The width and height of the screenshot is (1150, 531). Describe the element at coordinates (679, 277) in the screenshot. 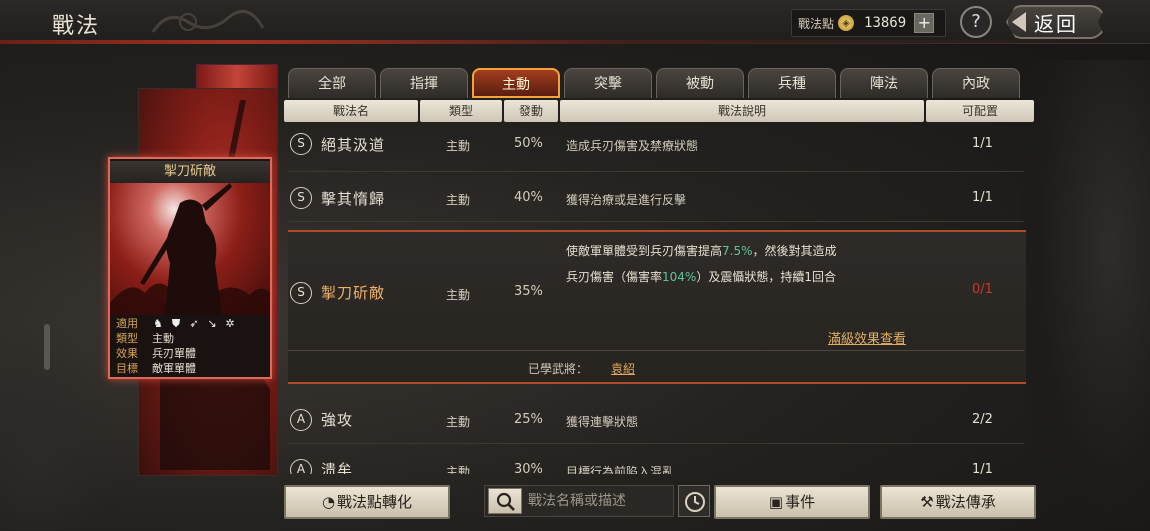

I see `desc-highlight: 104%` at that location.